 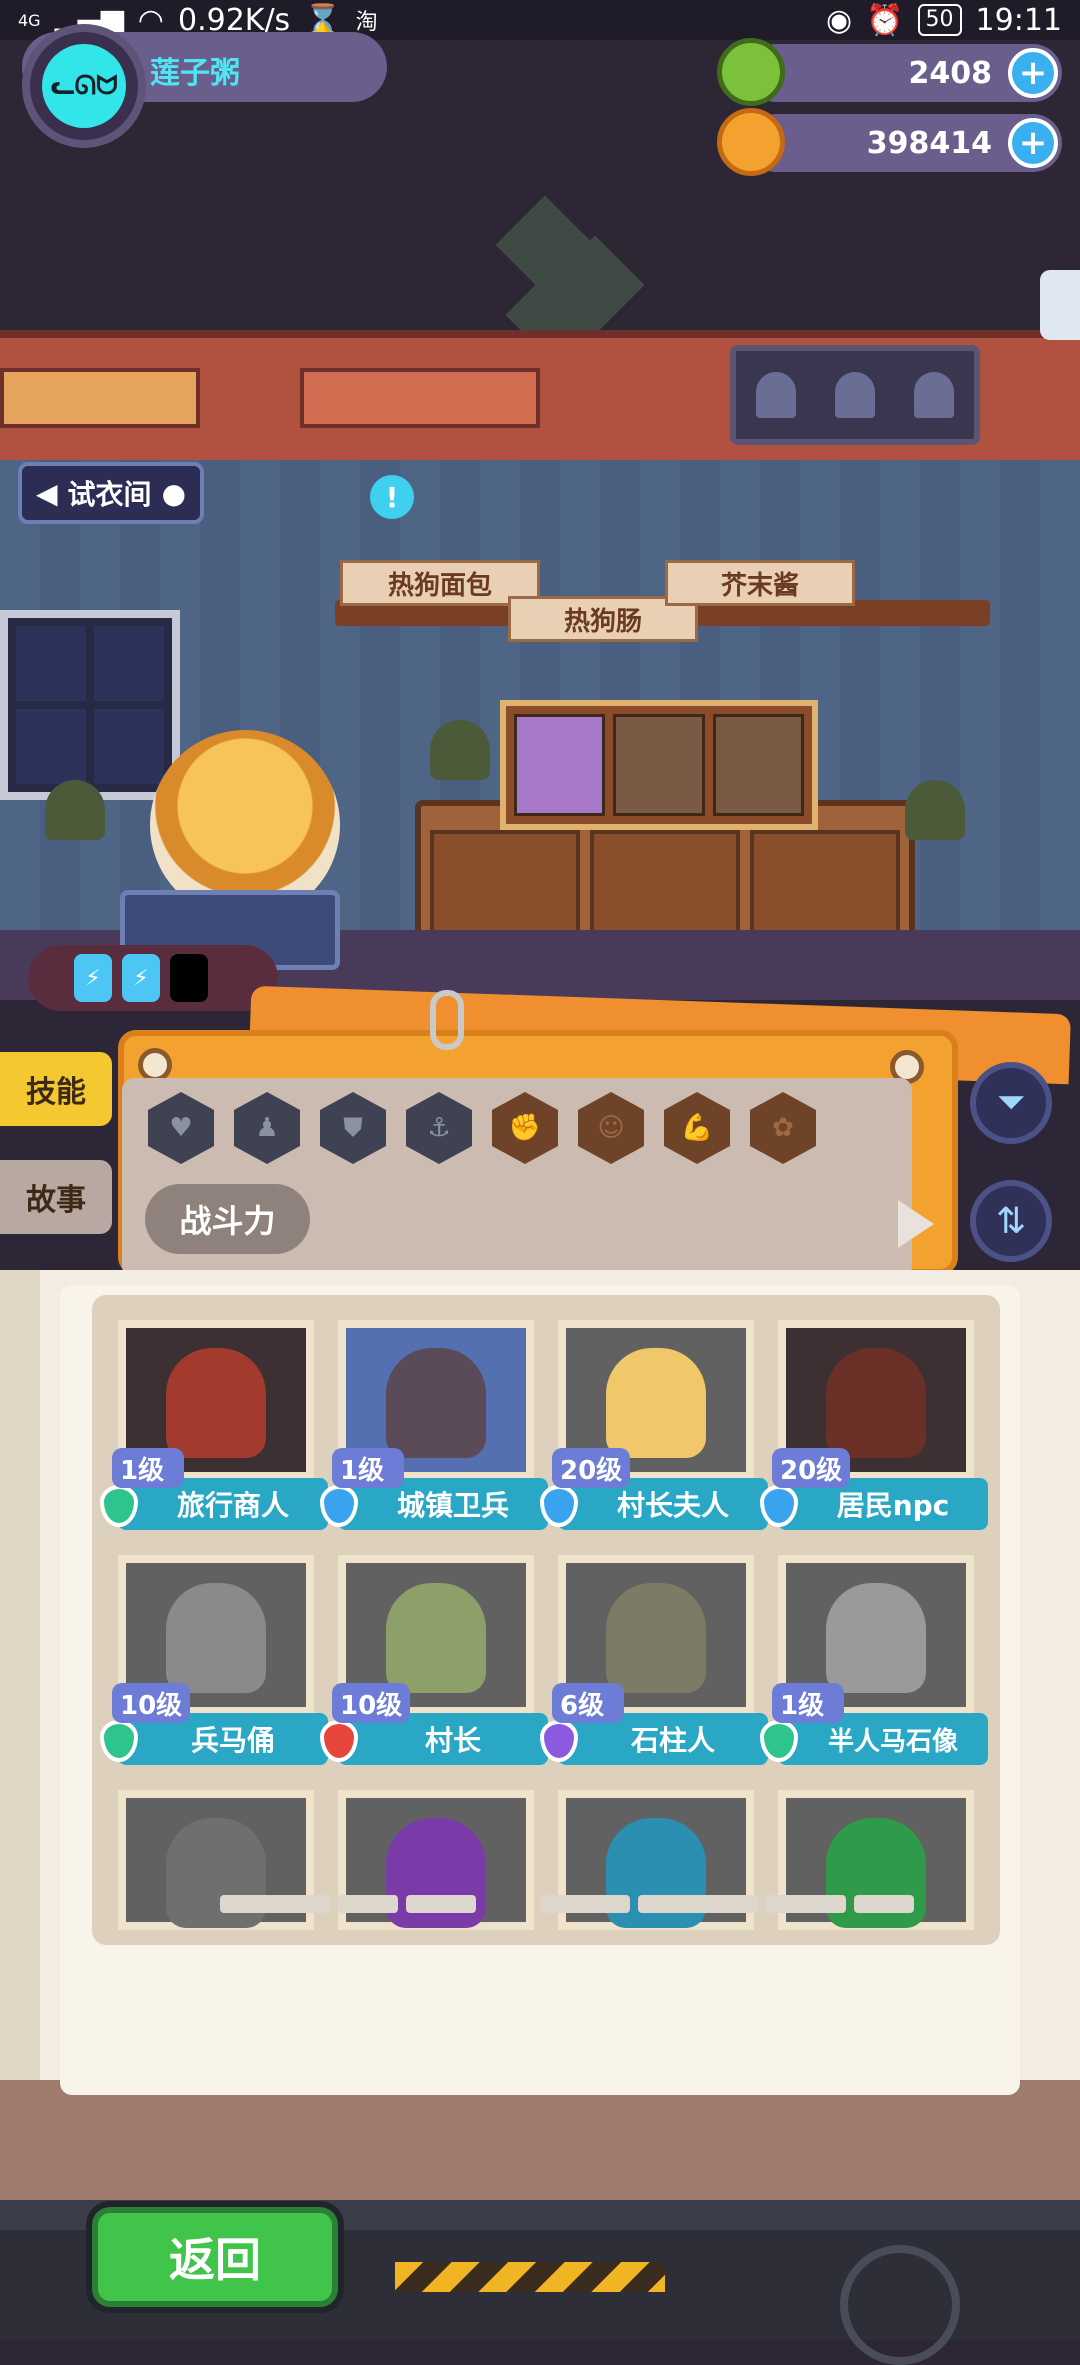 What do you see at coordinates (751, 142) in the screenshot?
I see `orange-planet-icon` at bounding box center [751, 142].